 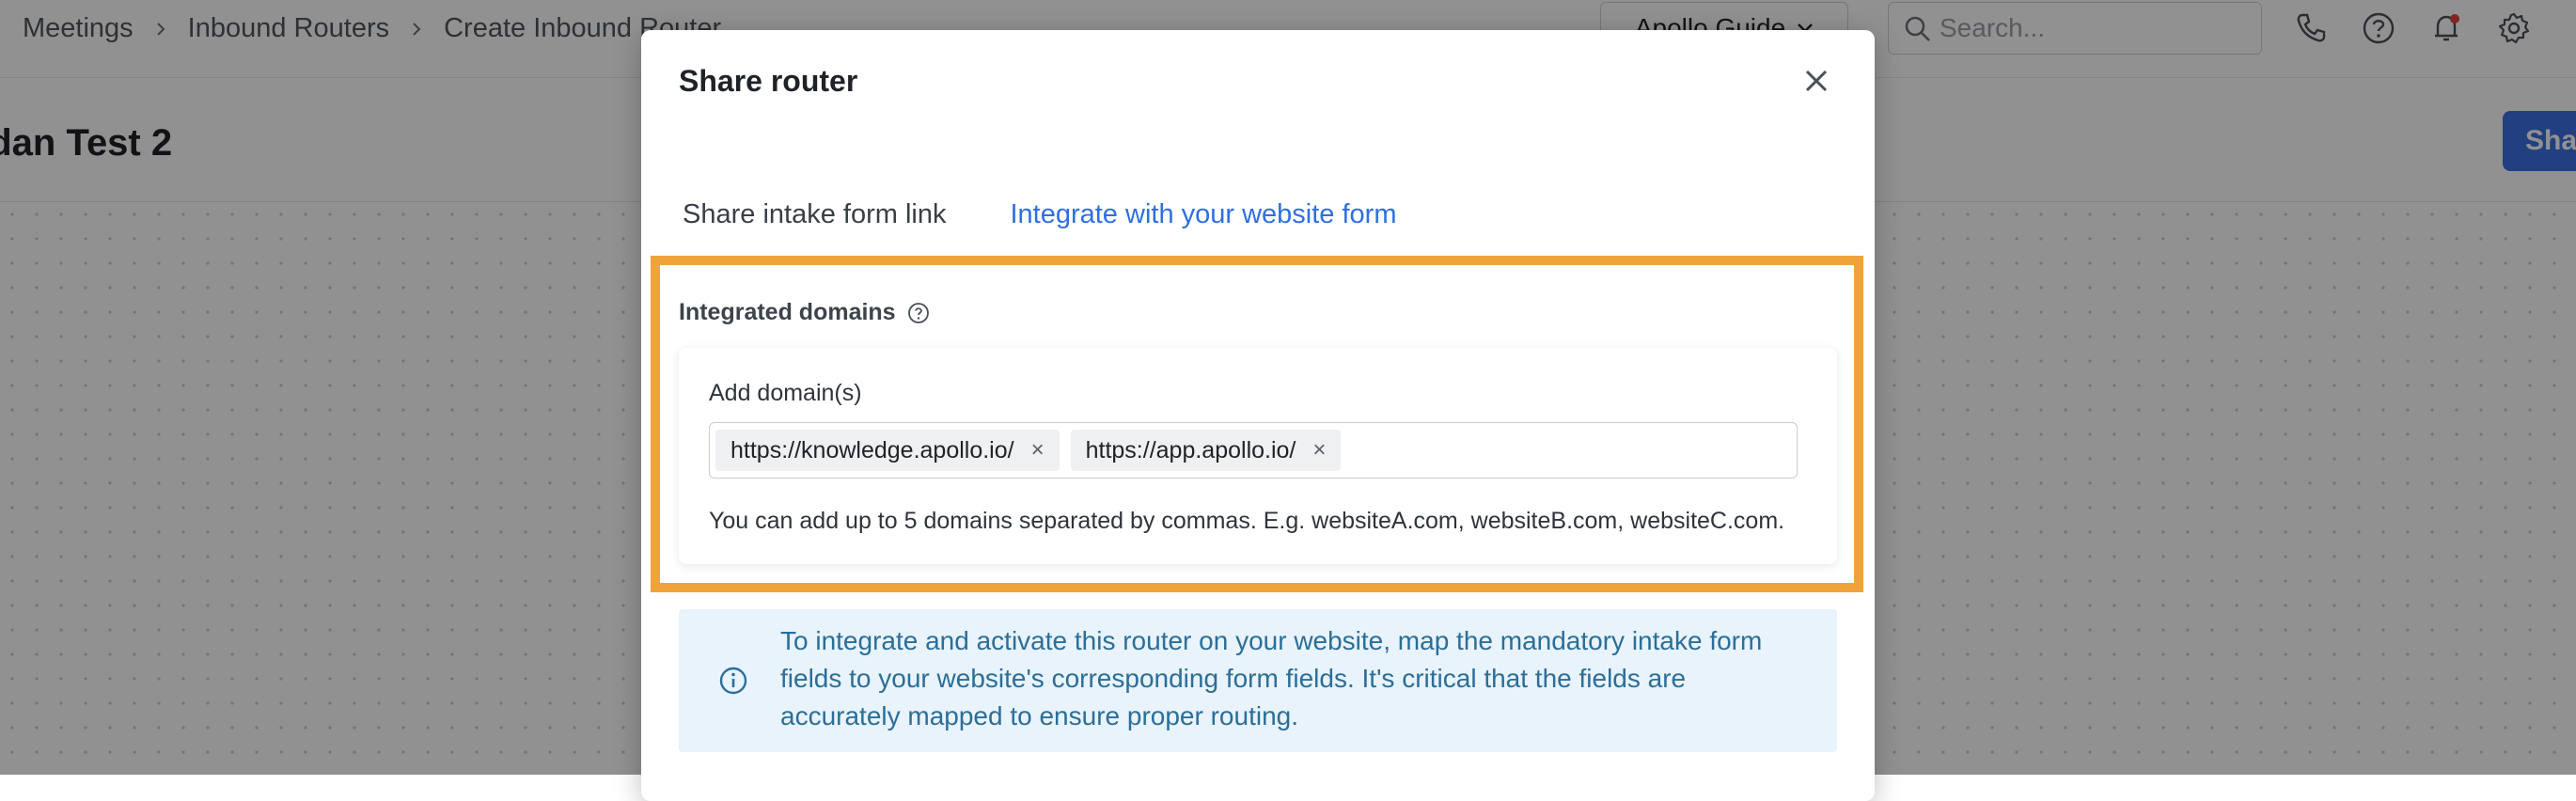 What do you see at coordinates (1203, 214) in the screenshot?
I see `tab-integrate-website-form: Integrate with your website form` at bounding box center [1203, 214].